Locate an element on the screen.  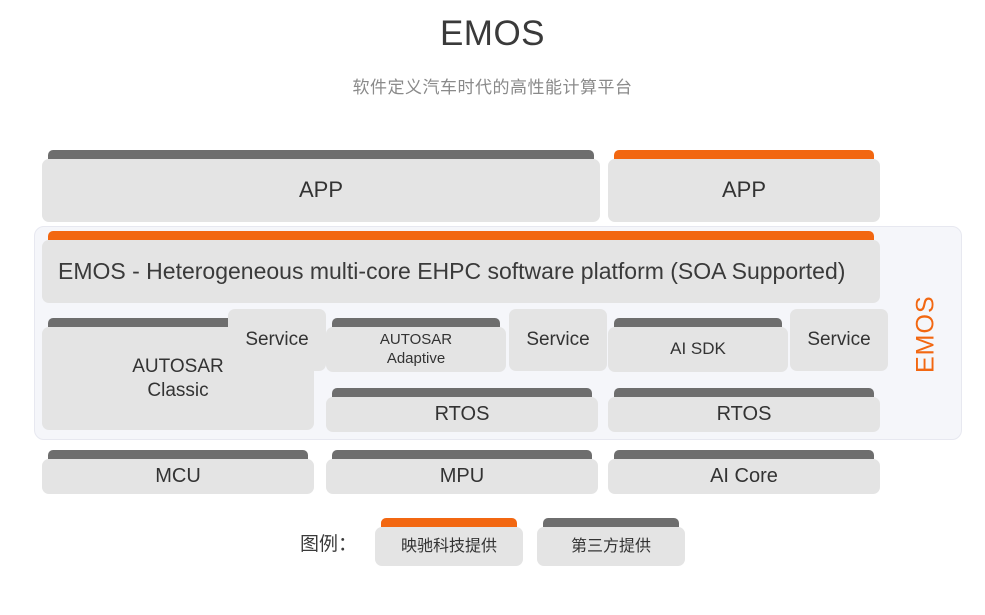
legend: 图例： 映驰科技提供 第三方提供 is located at coordinates (492, 542).